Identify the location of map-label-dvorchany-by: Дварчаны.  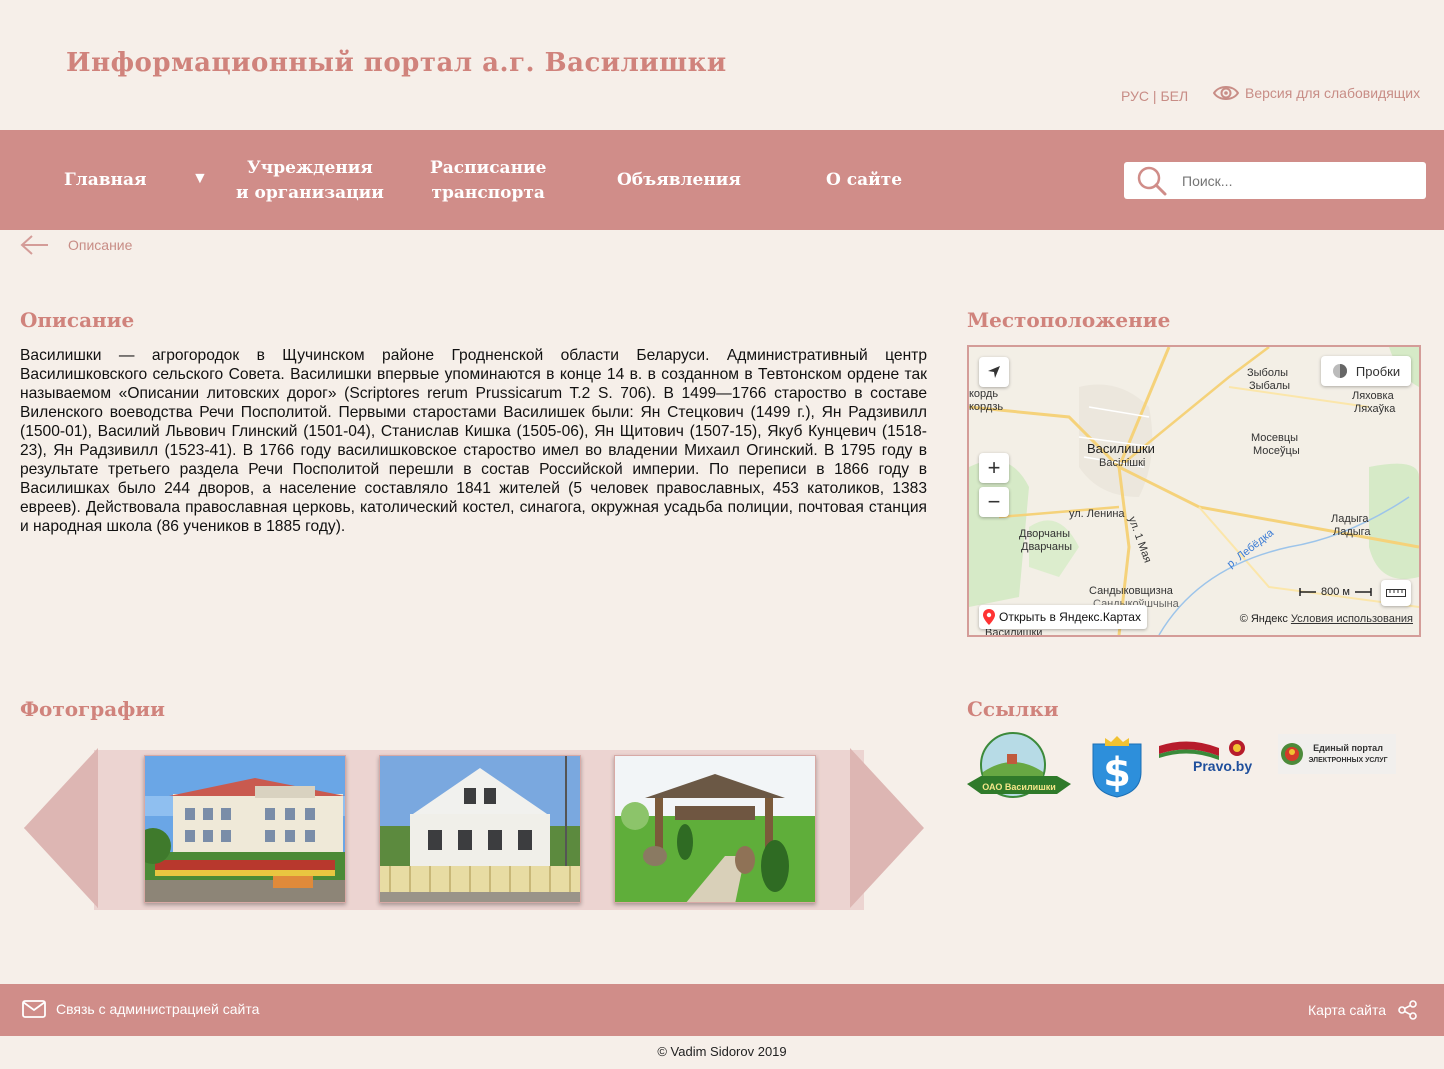
(1046, 547).